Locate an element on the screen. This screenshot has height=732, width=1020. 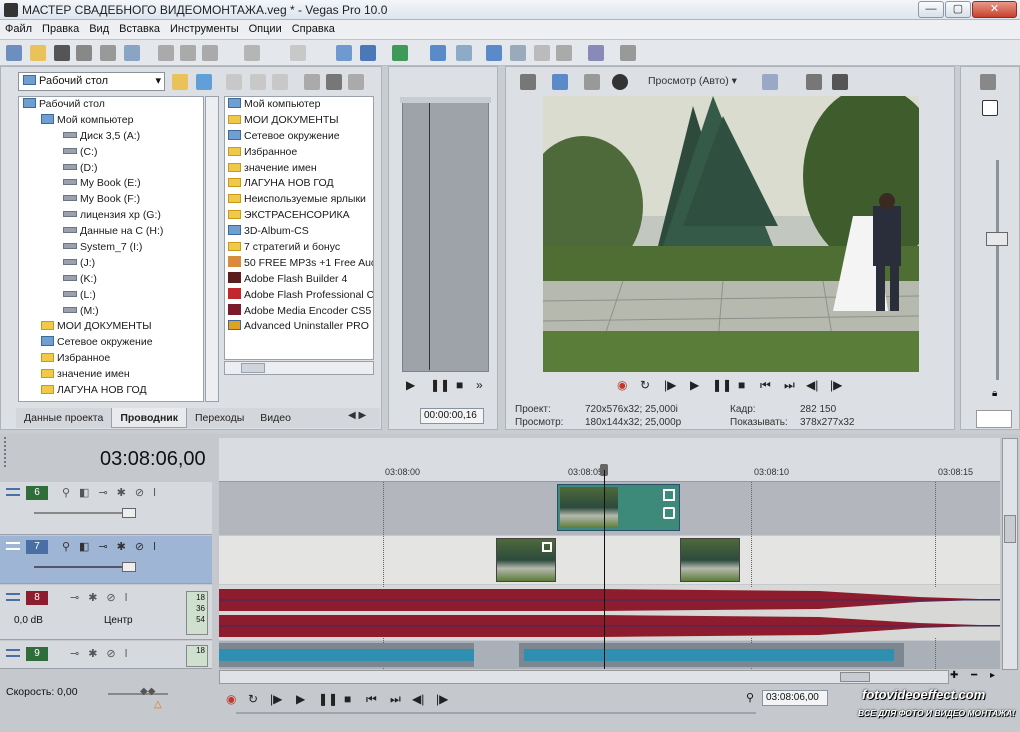
menu-insert: Вставка is located at coordinates (139, 29).